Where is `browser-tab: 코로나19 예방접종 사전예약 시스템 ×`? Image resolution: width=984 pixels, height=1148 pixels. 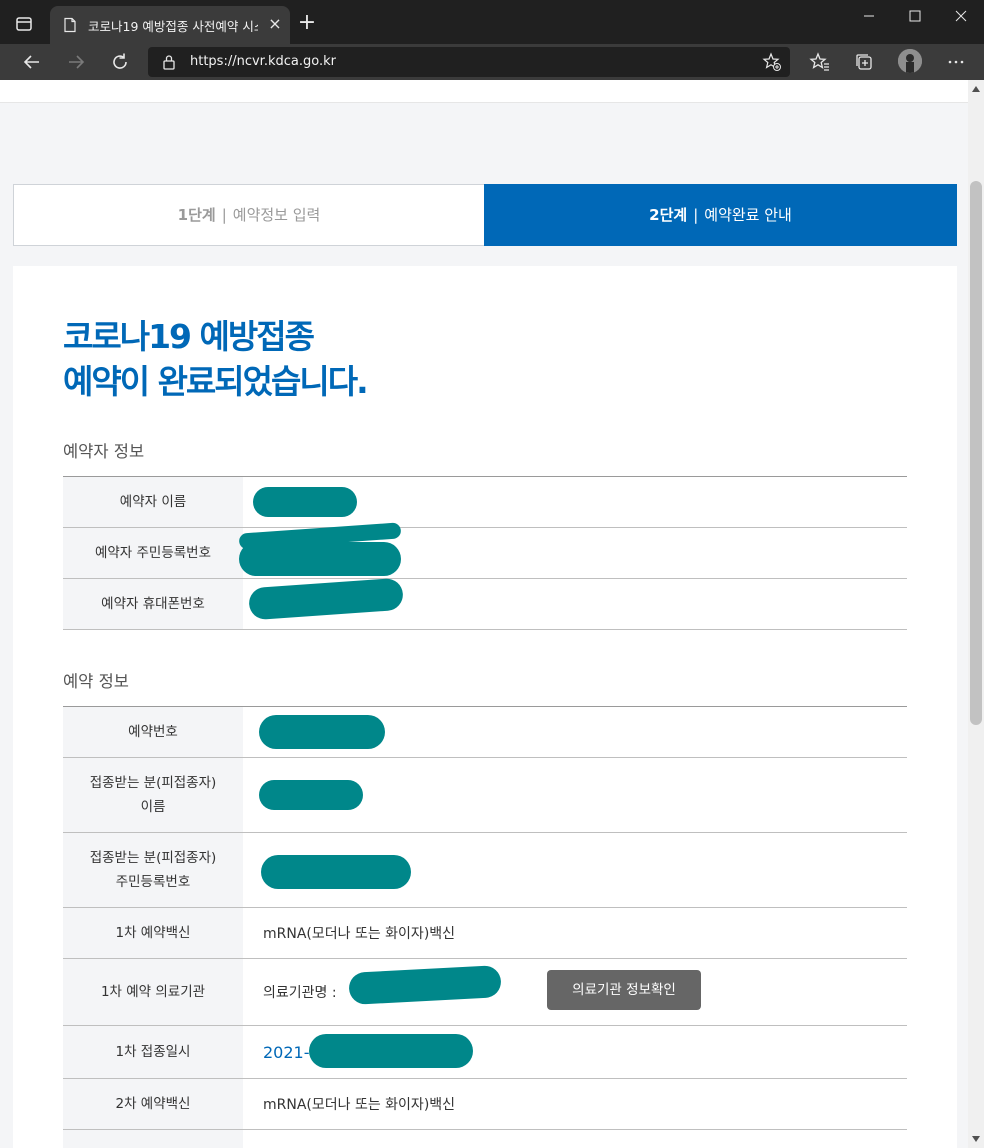 browser-tab: 코로나19 예방접종 사전예약 시스템 × is located at coordinates (170, 25).